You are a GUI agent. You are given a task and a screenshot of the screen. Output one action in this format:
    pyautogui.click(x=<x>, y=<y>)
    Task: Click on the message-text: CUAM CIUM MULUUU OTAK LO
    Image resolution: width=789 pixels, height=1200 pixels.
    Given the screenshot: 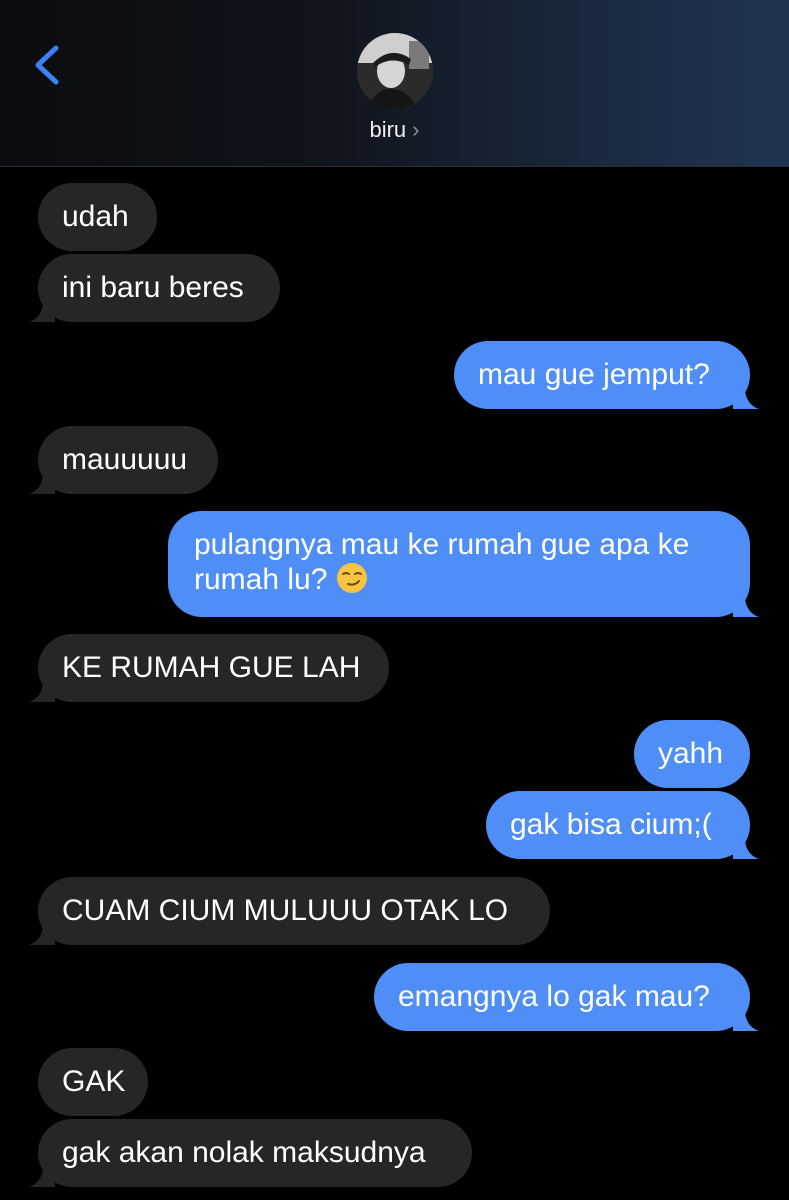 What is the action you would take?
    pyautogui.click(x=285, y=910)
    